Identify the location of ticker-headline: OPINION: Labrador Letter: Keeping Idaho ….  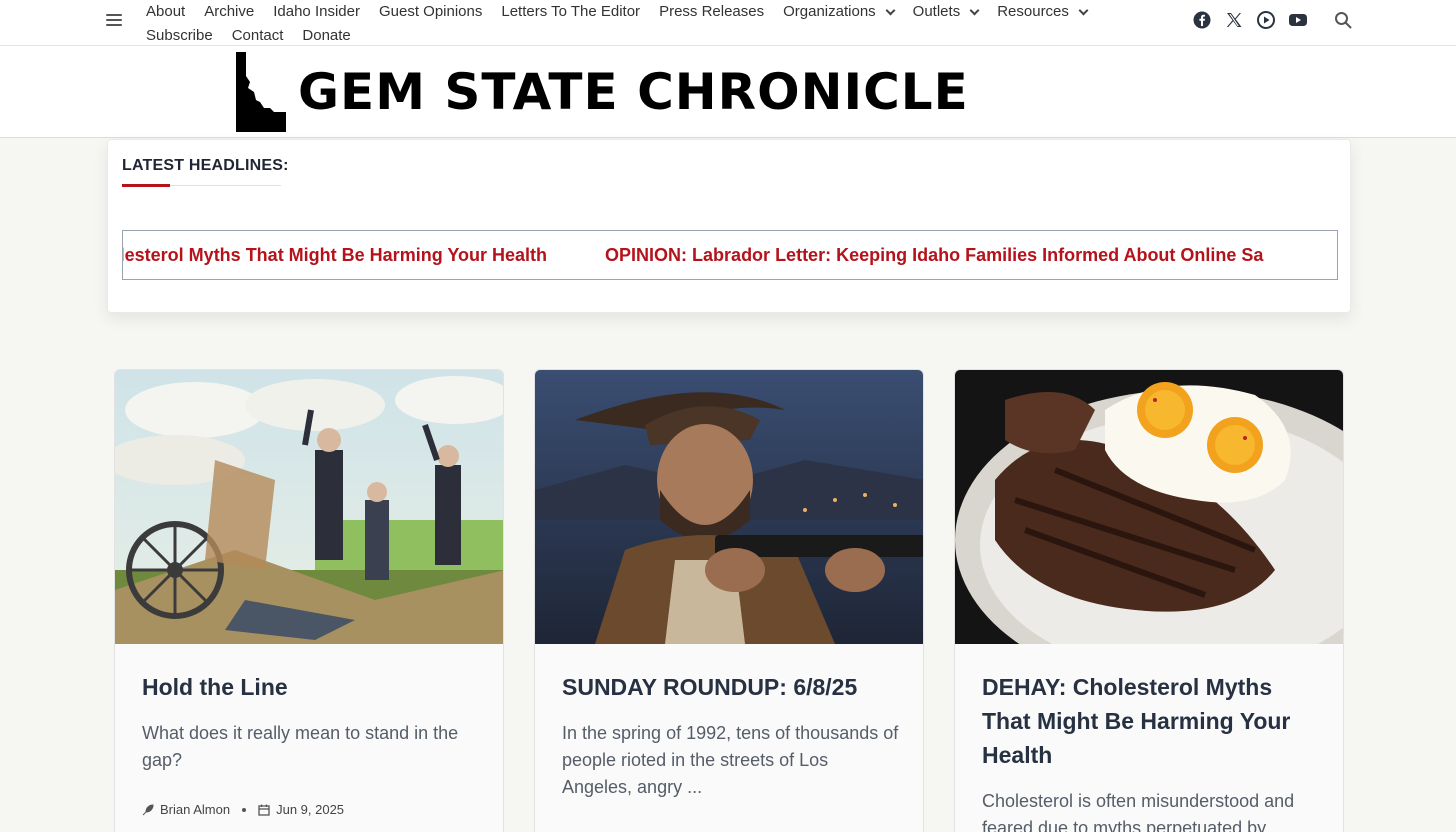
(934, 255).